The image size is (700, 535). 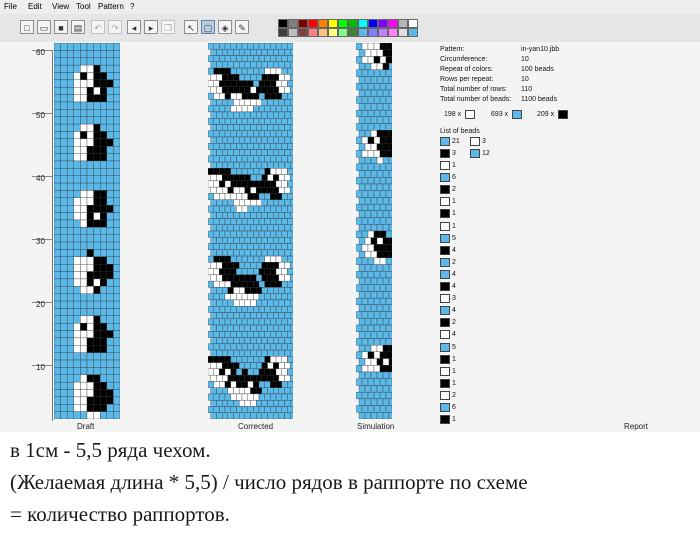 What do you see at coordinates (168, 27) in the screenshot?
I see `copy-icon: ❐` at bounding box center [168, 27].